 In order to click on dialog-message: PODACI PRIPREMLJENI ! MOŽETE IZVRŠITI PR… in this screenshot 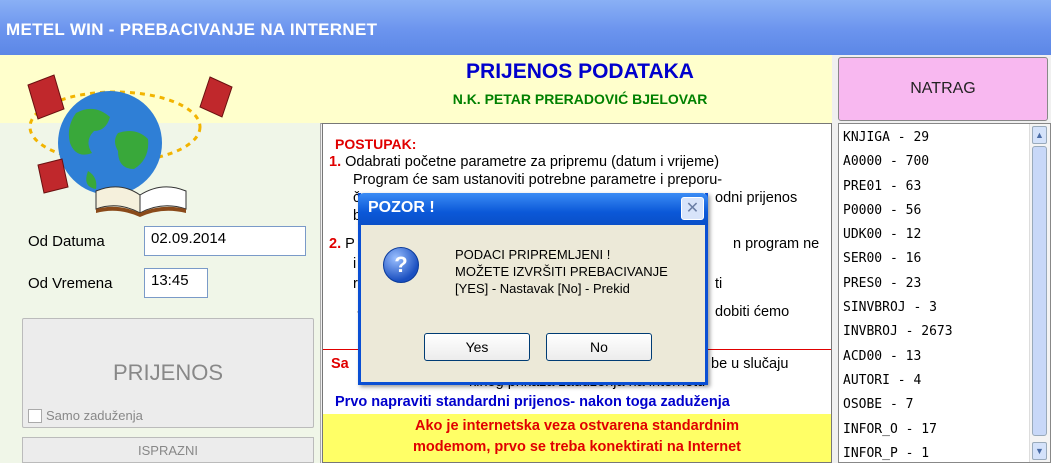, I will do `click(561, 271)`.